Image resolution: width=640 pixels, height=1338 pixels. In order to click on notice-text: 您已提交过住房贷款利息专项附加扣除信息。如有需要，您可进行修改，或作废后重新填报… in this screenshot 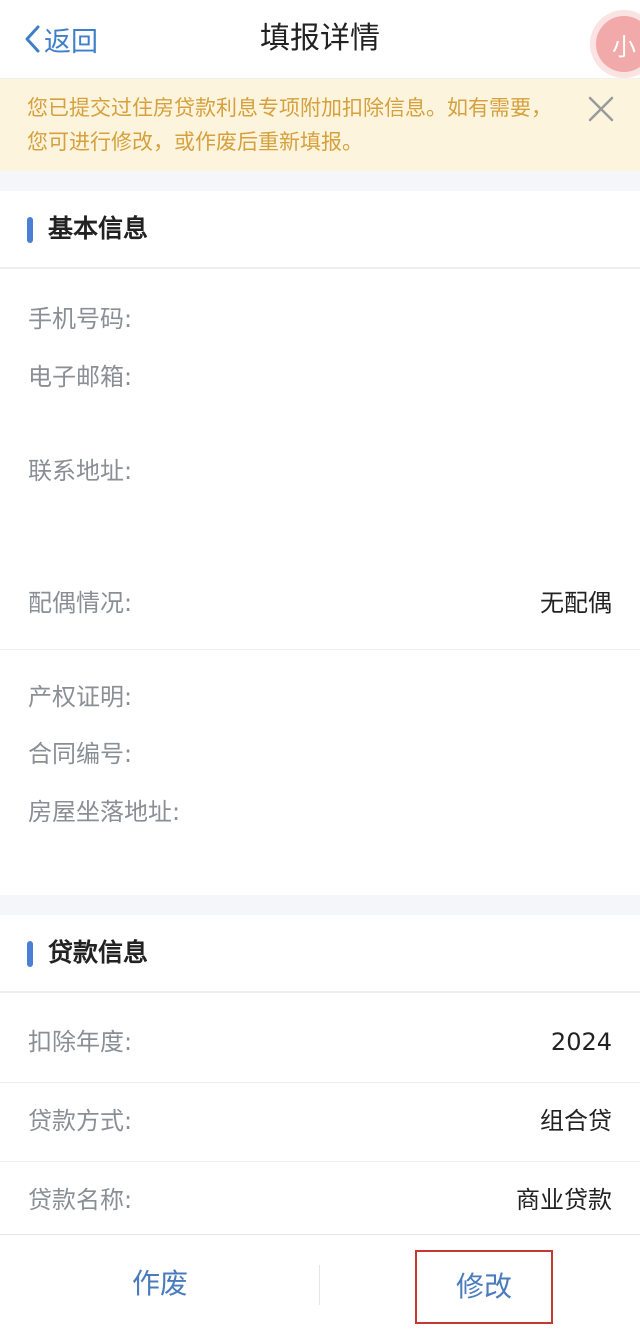, I will do `click(289, 125)`.